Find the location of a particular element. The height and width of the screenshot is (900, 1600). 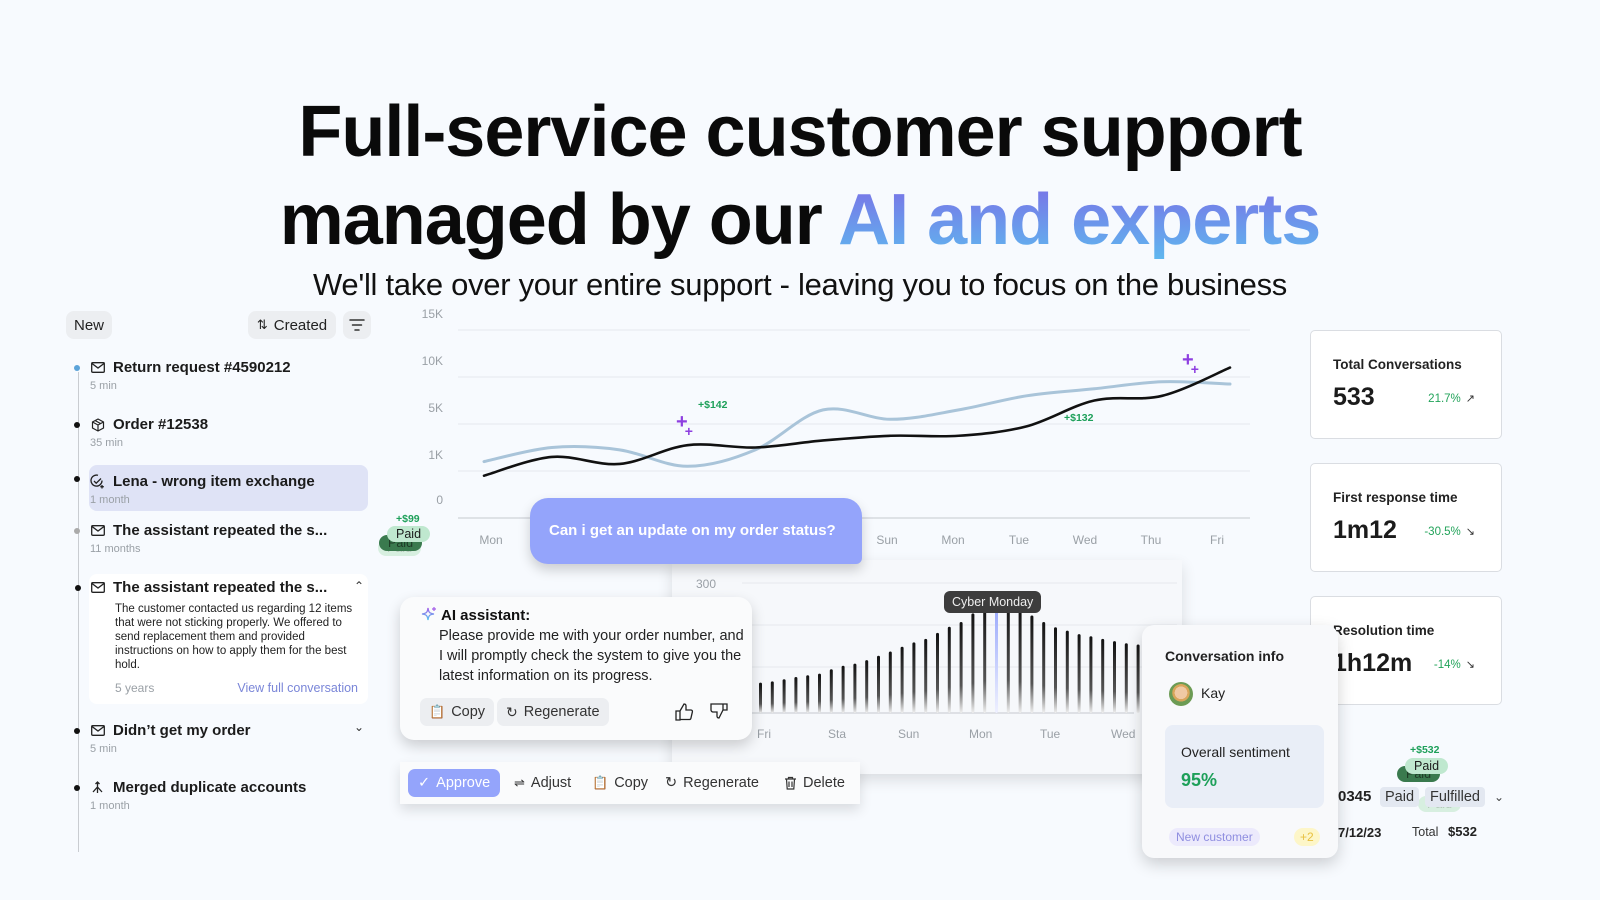

delete-button: Delete is located at coordinates (814, 783).